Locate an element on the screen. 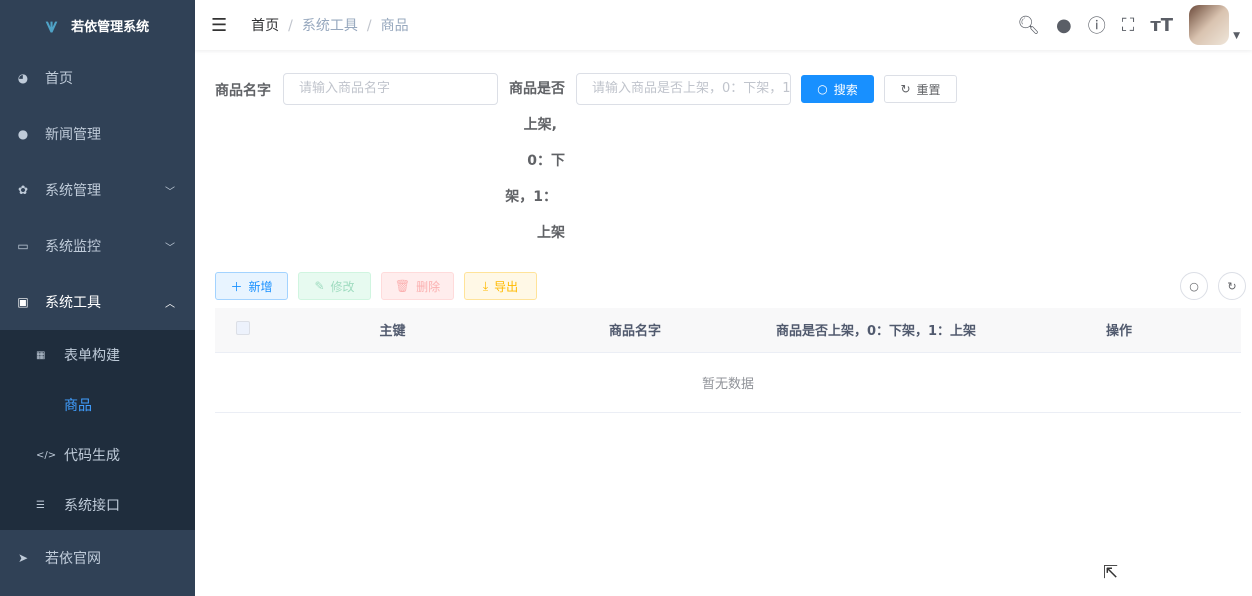  label-line: 上架 is located at coordinates (551, 233).